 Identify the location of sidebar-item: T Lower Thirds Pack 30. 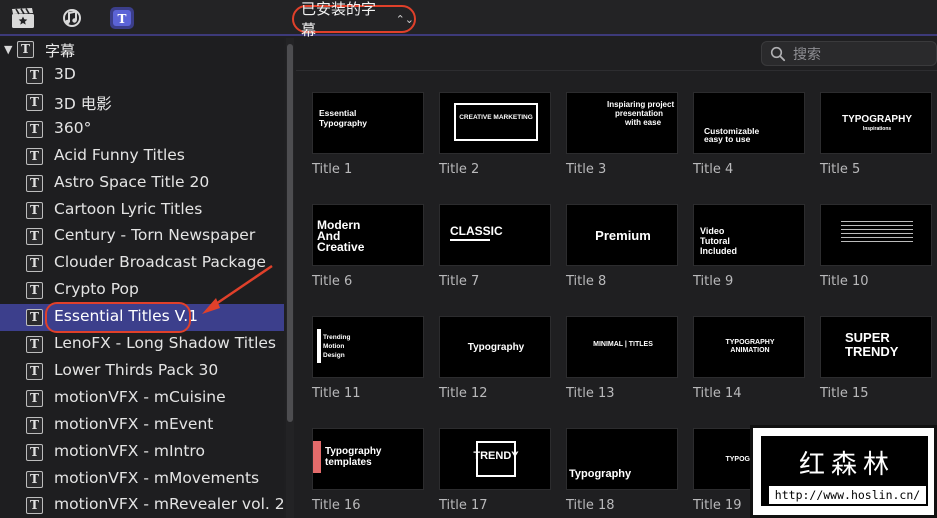
(142, 371).